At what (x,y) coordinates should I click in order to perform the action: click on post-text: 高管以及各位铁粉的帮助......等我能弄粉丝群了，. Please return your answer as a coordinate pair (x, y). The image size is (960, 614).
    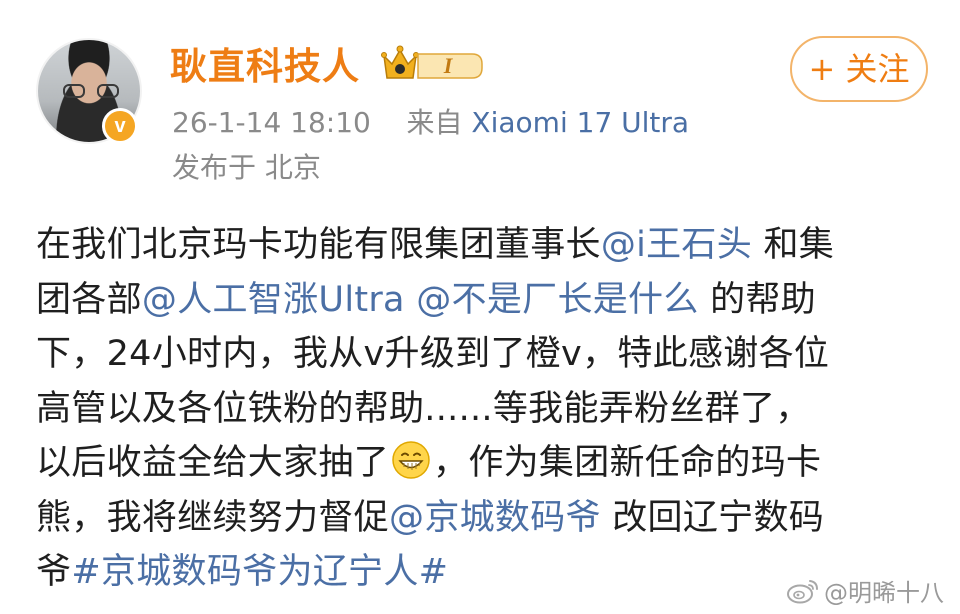
    Looking at the image, I should click on (423, 408).